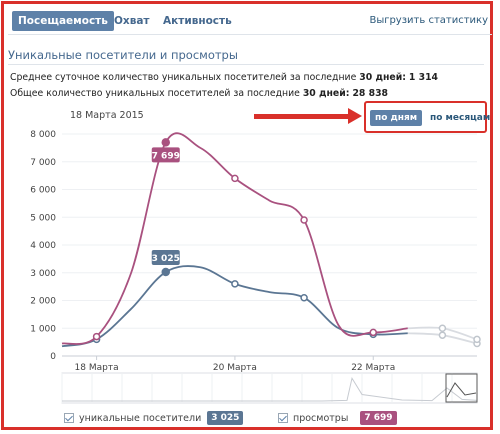 The width and height of the screenshot is (500, 434). Describe the element at coordinates (53, 357) in the screenshot. I see `y-tick-label: 0` at that location.